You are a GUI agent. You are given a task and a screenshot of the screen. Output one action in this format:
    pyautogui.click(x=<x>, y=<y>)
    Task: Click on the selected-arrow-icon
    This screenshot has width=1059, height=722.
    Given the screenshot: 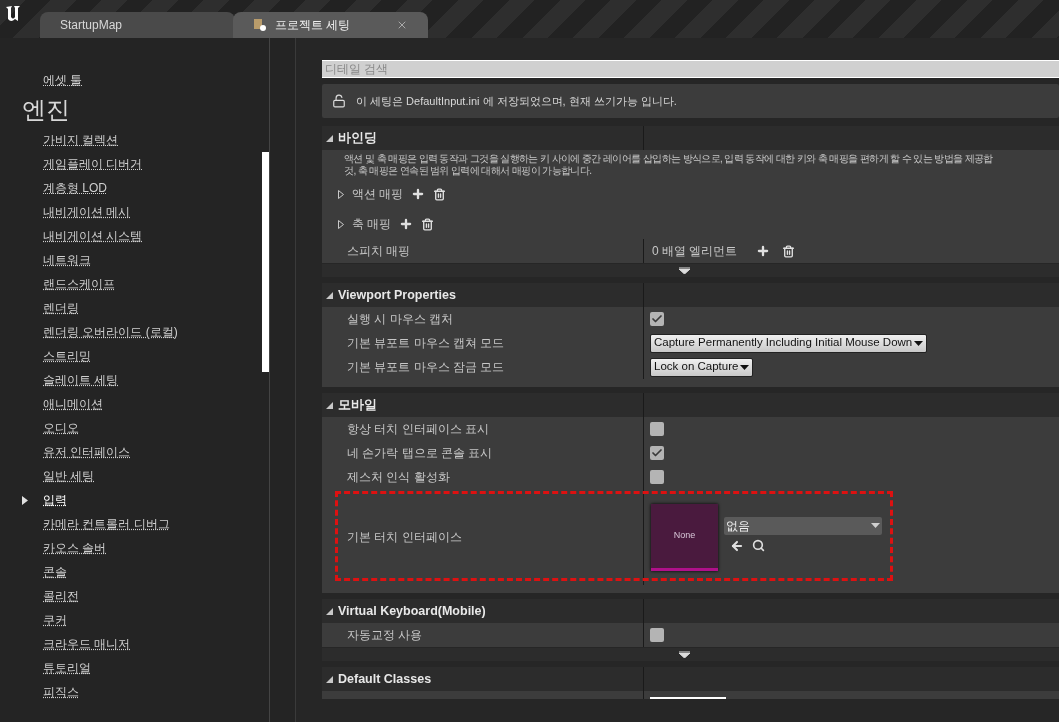 What is the action you would take?
    pyautogui.click(x=25, y=500)
    